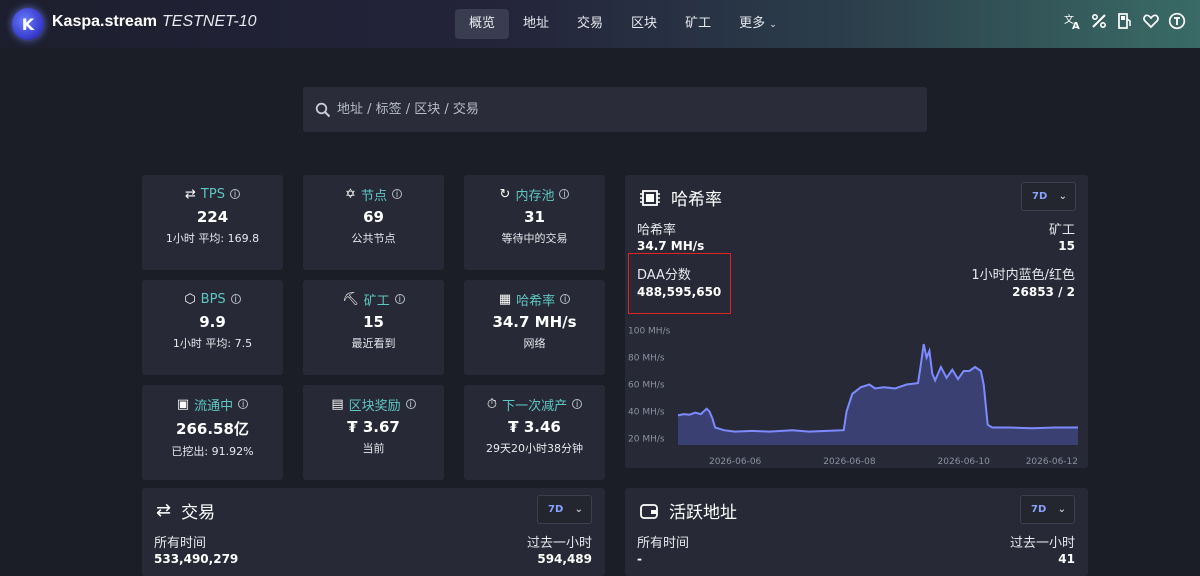 This screenshot has width=1200, height=576. What do you see at coordinates (373, 238) in the screenshot?
I see `card-subtext: 公共节点` at bounding box center [373, 238].